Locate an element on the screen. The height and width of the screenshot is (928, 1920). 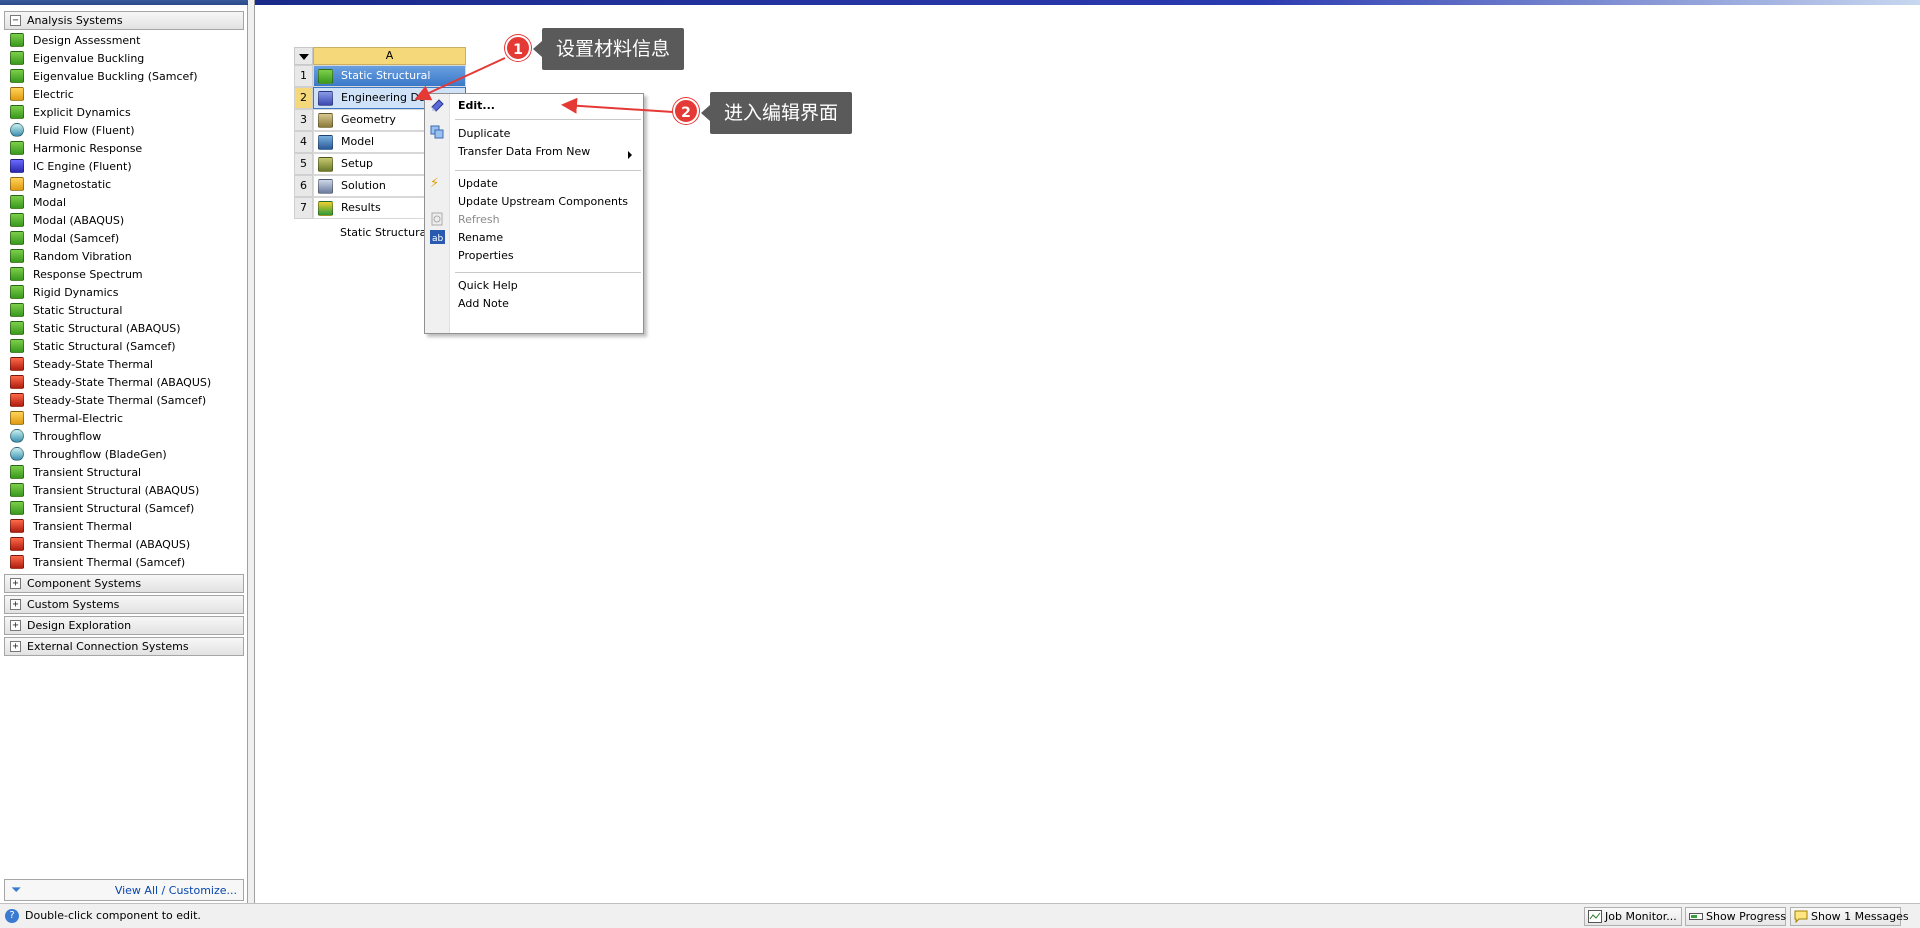
engineering-data-icon is located at coordinates (325, 98).